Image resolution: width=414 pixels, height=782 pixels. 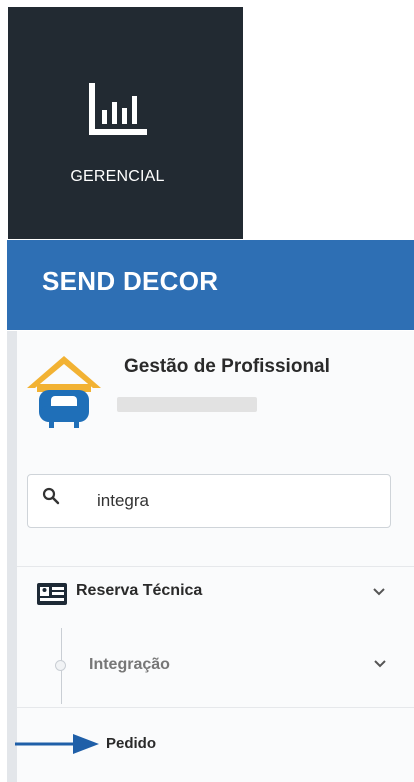 What do you see at coordinates (52, 596) in the screenshot?
I see `id-card-icon` at bounding box center [52, 596].